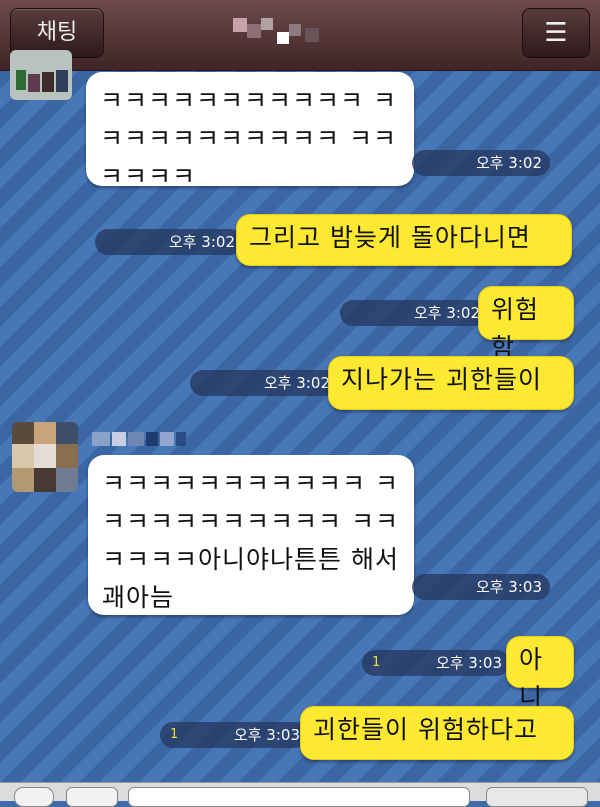 The width and height of the screenshot is (600, 807). I want to click on message-bubble-sent: 지나가는 괴한들이, so click(451, 383).